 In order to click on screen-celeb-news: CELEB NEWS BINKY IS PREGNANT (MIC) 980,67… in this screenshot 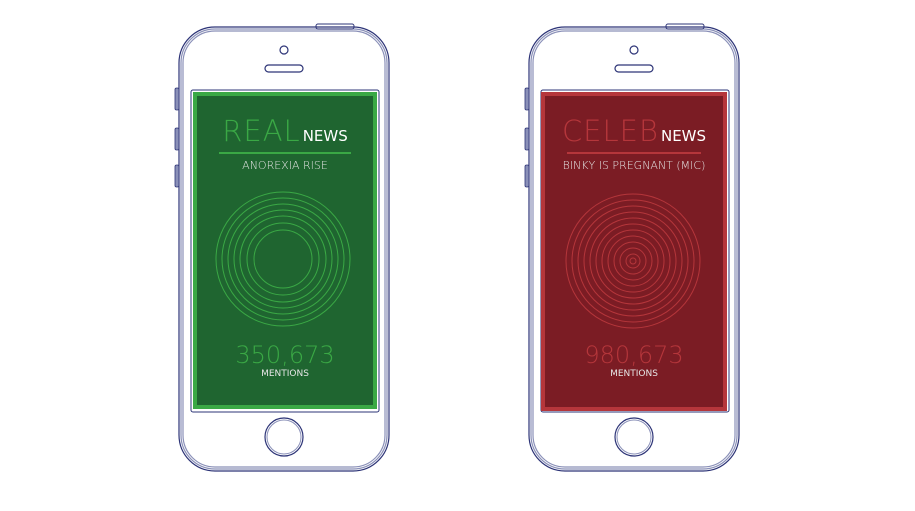, I will do `click(634, 251)`.